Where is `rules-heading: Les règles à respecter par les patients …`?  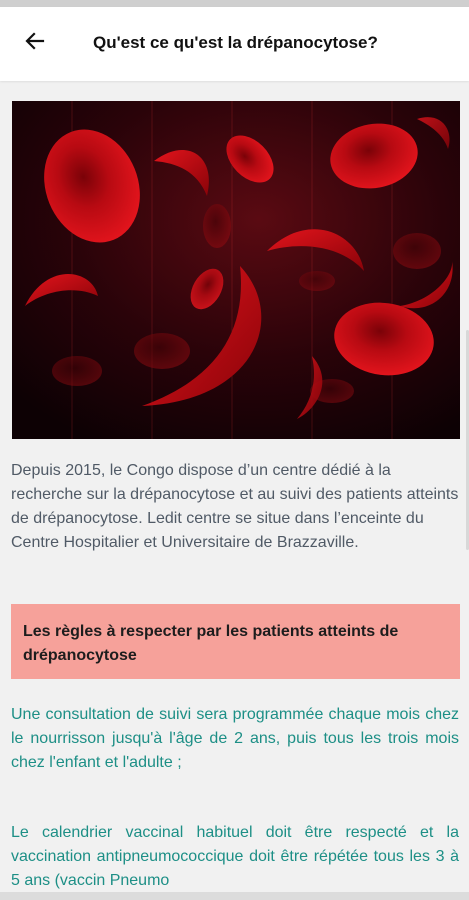
rules-heading: Les règles à respecter par les patients … is located at coordinates (211, 643).